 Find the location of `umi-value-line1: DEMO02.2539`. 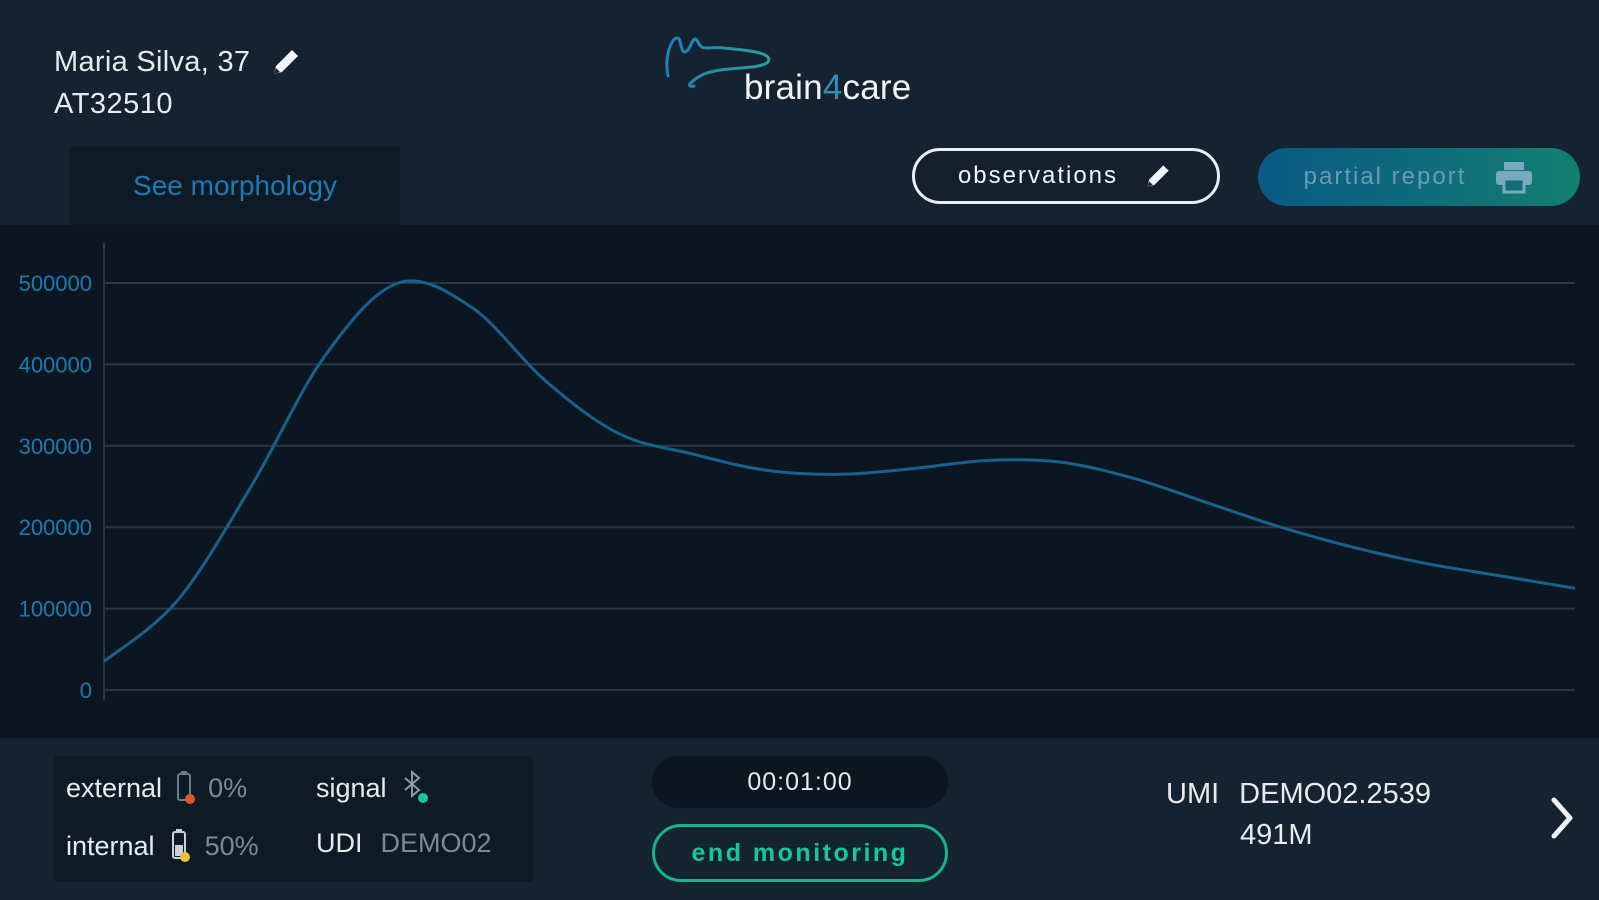

umi-value-line1: DEMO02.2539 is located at coordinates (1335, 794).